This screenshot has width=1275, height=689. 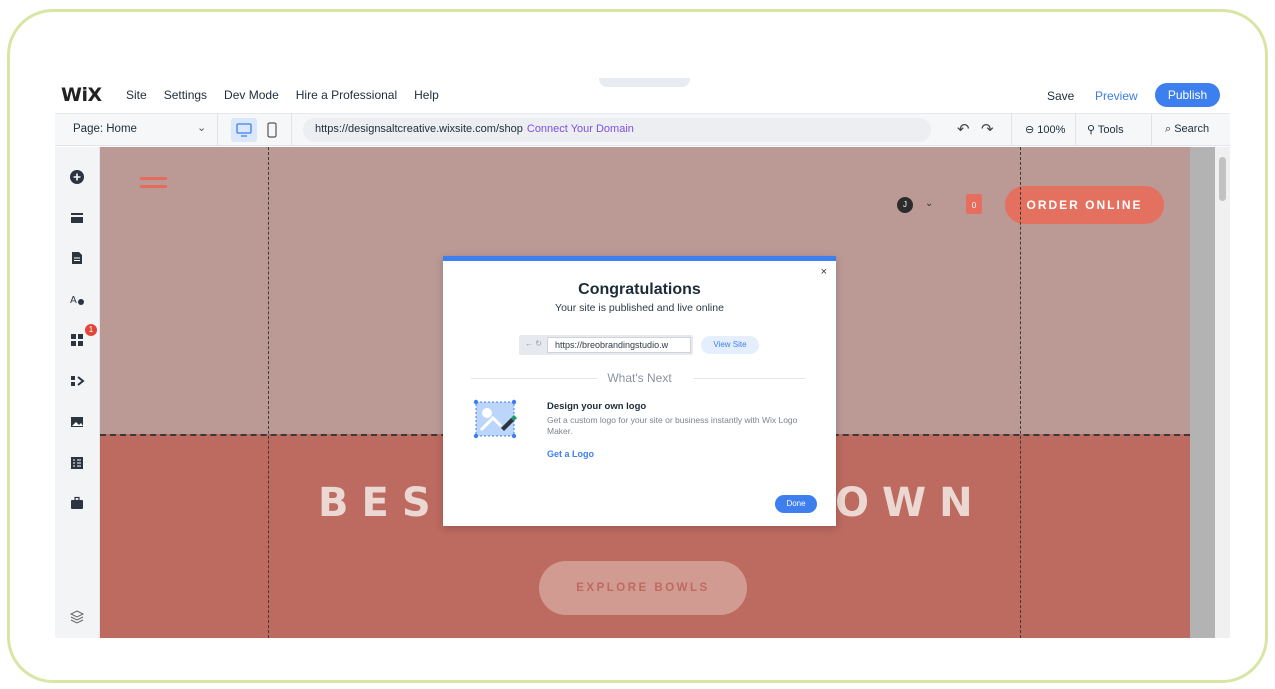 What do you see at coordinates (77, 177) in the screenshot?
I see `add-icon` at bounding box center [77, 177].